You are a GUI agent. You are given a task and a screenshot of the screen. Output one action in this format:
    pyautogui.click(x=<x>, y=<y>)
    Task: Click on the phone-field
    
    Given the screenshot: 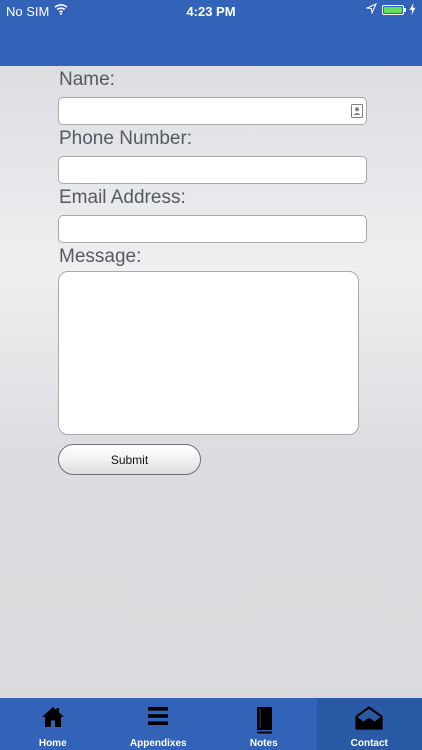 What is the action you would take?
    pyautogui.click(x=212, y=170)
    